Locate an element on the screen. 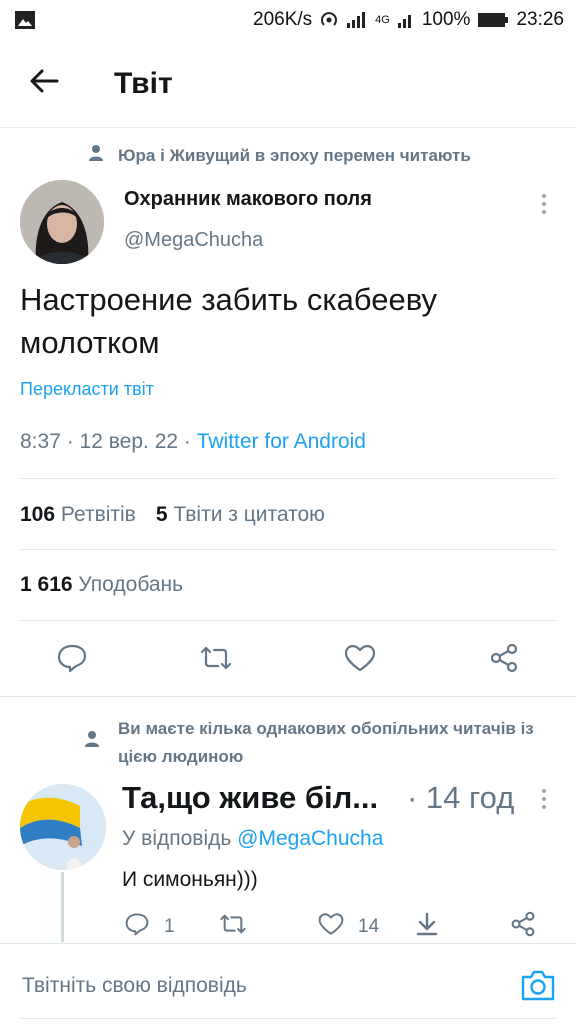  reply-composer: Твітніть свою відповідь is located at coordinates (288, 983).